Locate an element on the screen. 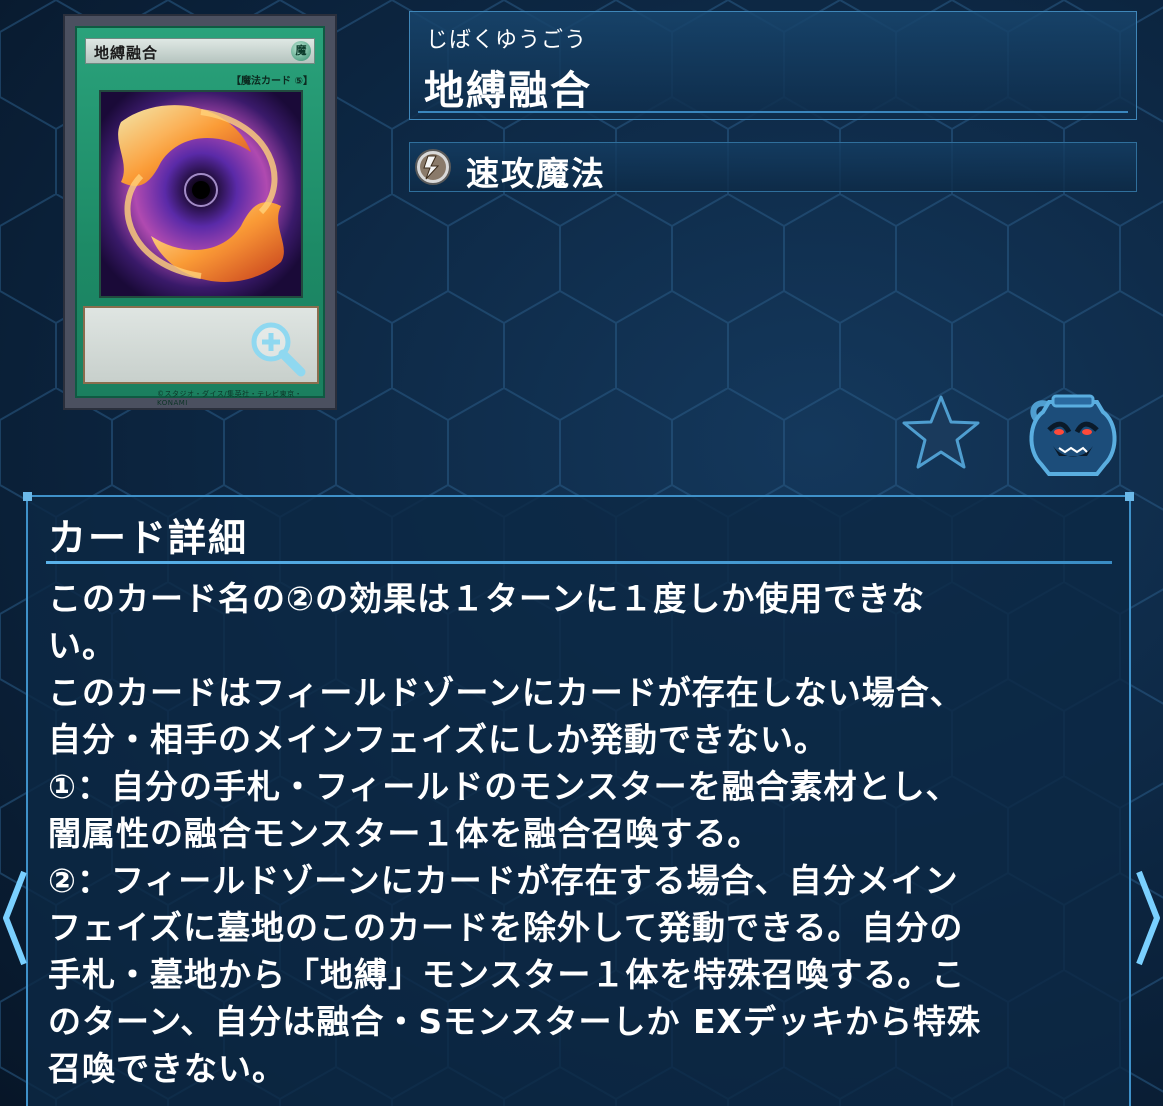 Image resolution: width=1163 pixels, height=1106 pixels. effect-text-line: い。 is located at coordinates (82, 645).